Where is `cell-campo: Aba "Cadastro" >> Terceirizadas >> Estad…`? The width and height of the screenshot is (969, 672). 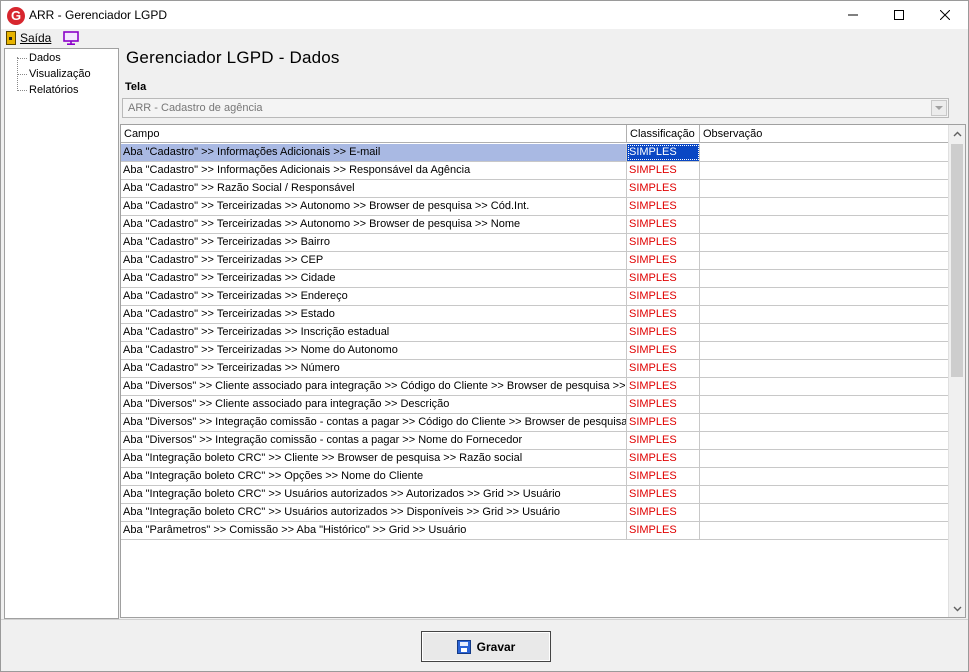 cell-campo: Aba "Cadastro" >> Terceirizadas >> Estad… is located at coordinates (374, 314).